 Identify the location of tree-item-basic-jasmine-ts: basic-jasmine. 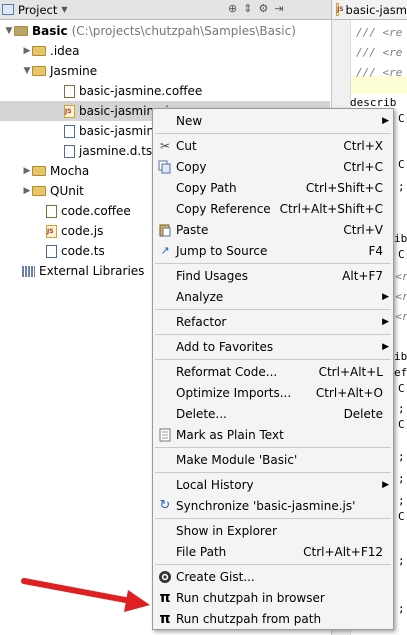
(112, 131).